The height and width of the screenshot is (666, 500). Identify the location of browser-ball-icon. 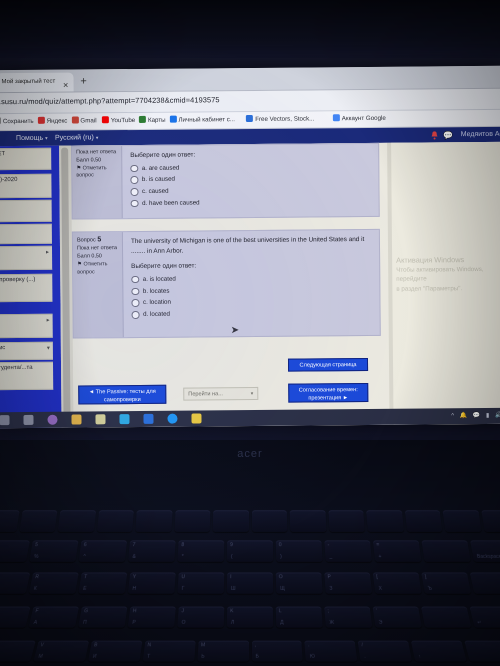
(52, 419).